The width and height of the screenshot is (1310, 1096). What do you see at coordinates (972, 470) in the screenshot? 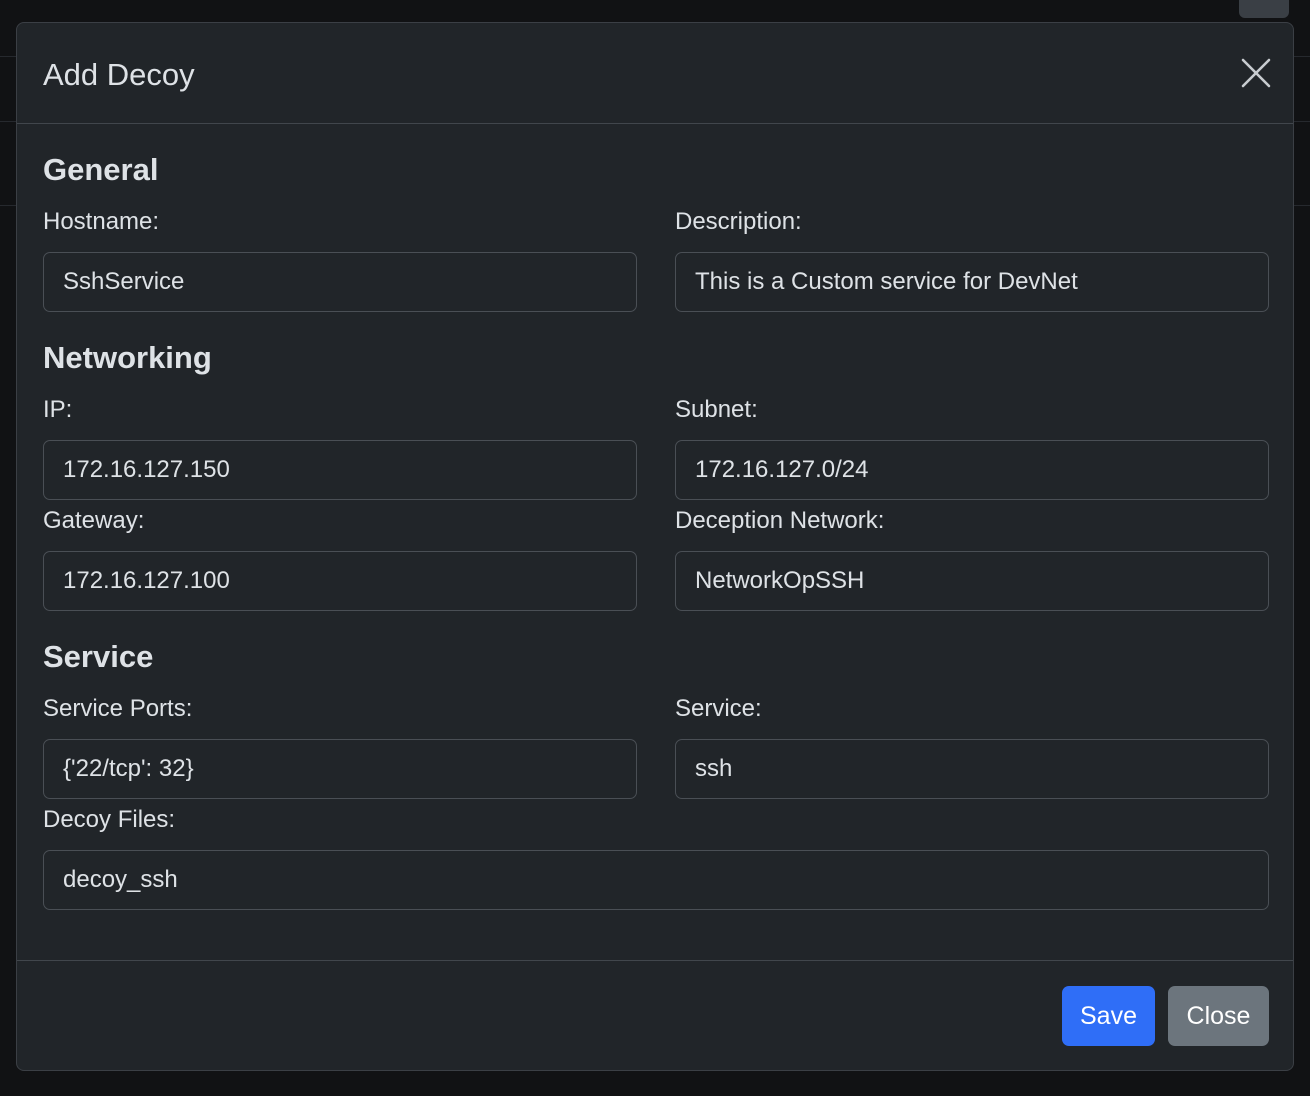
I see `subnet-input` at bounding box center [972, 470].